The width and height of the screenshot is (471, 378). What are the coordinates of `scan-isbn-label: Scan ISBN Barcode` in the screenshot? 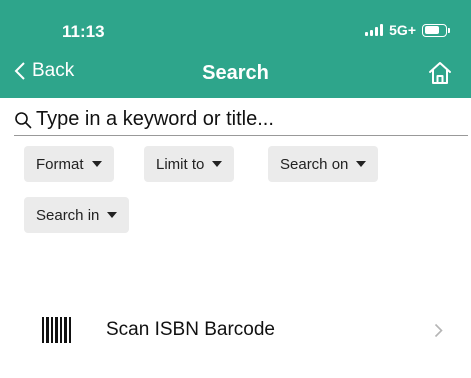 It's located at (190, 329).